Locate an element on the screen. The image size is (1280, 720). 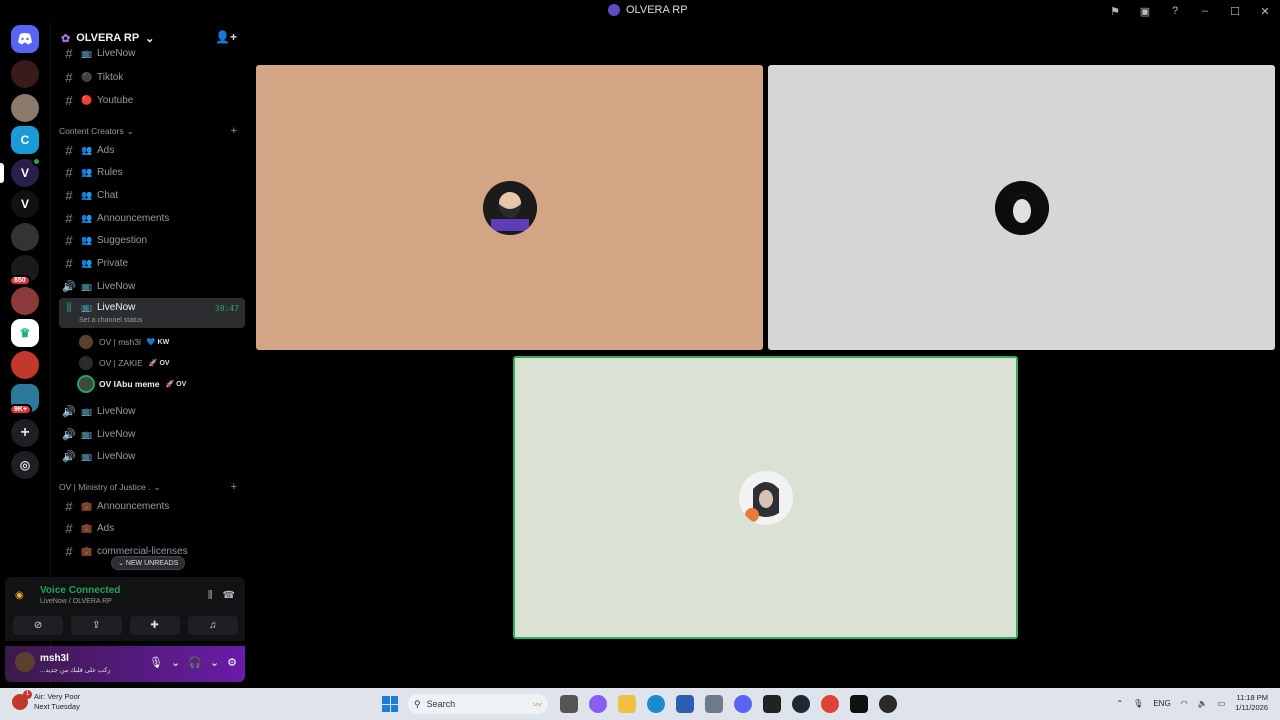
chevron-up-icon: ⌃ is located at coordinates (1119, 703).